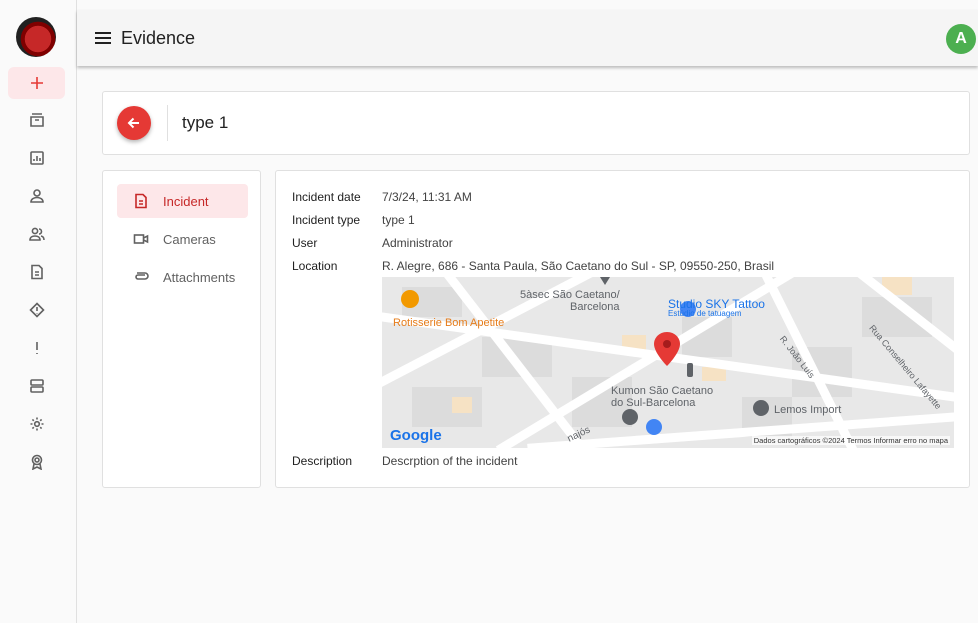  Describe the element at coordinates (449, 323) in the screenshot. I see `map-place-label: Rotisserie Bom Apetite` at that location.